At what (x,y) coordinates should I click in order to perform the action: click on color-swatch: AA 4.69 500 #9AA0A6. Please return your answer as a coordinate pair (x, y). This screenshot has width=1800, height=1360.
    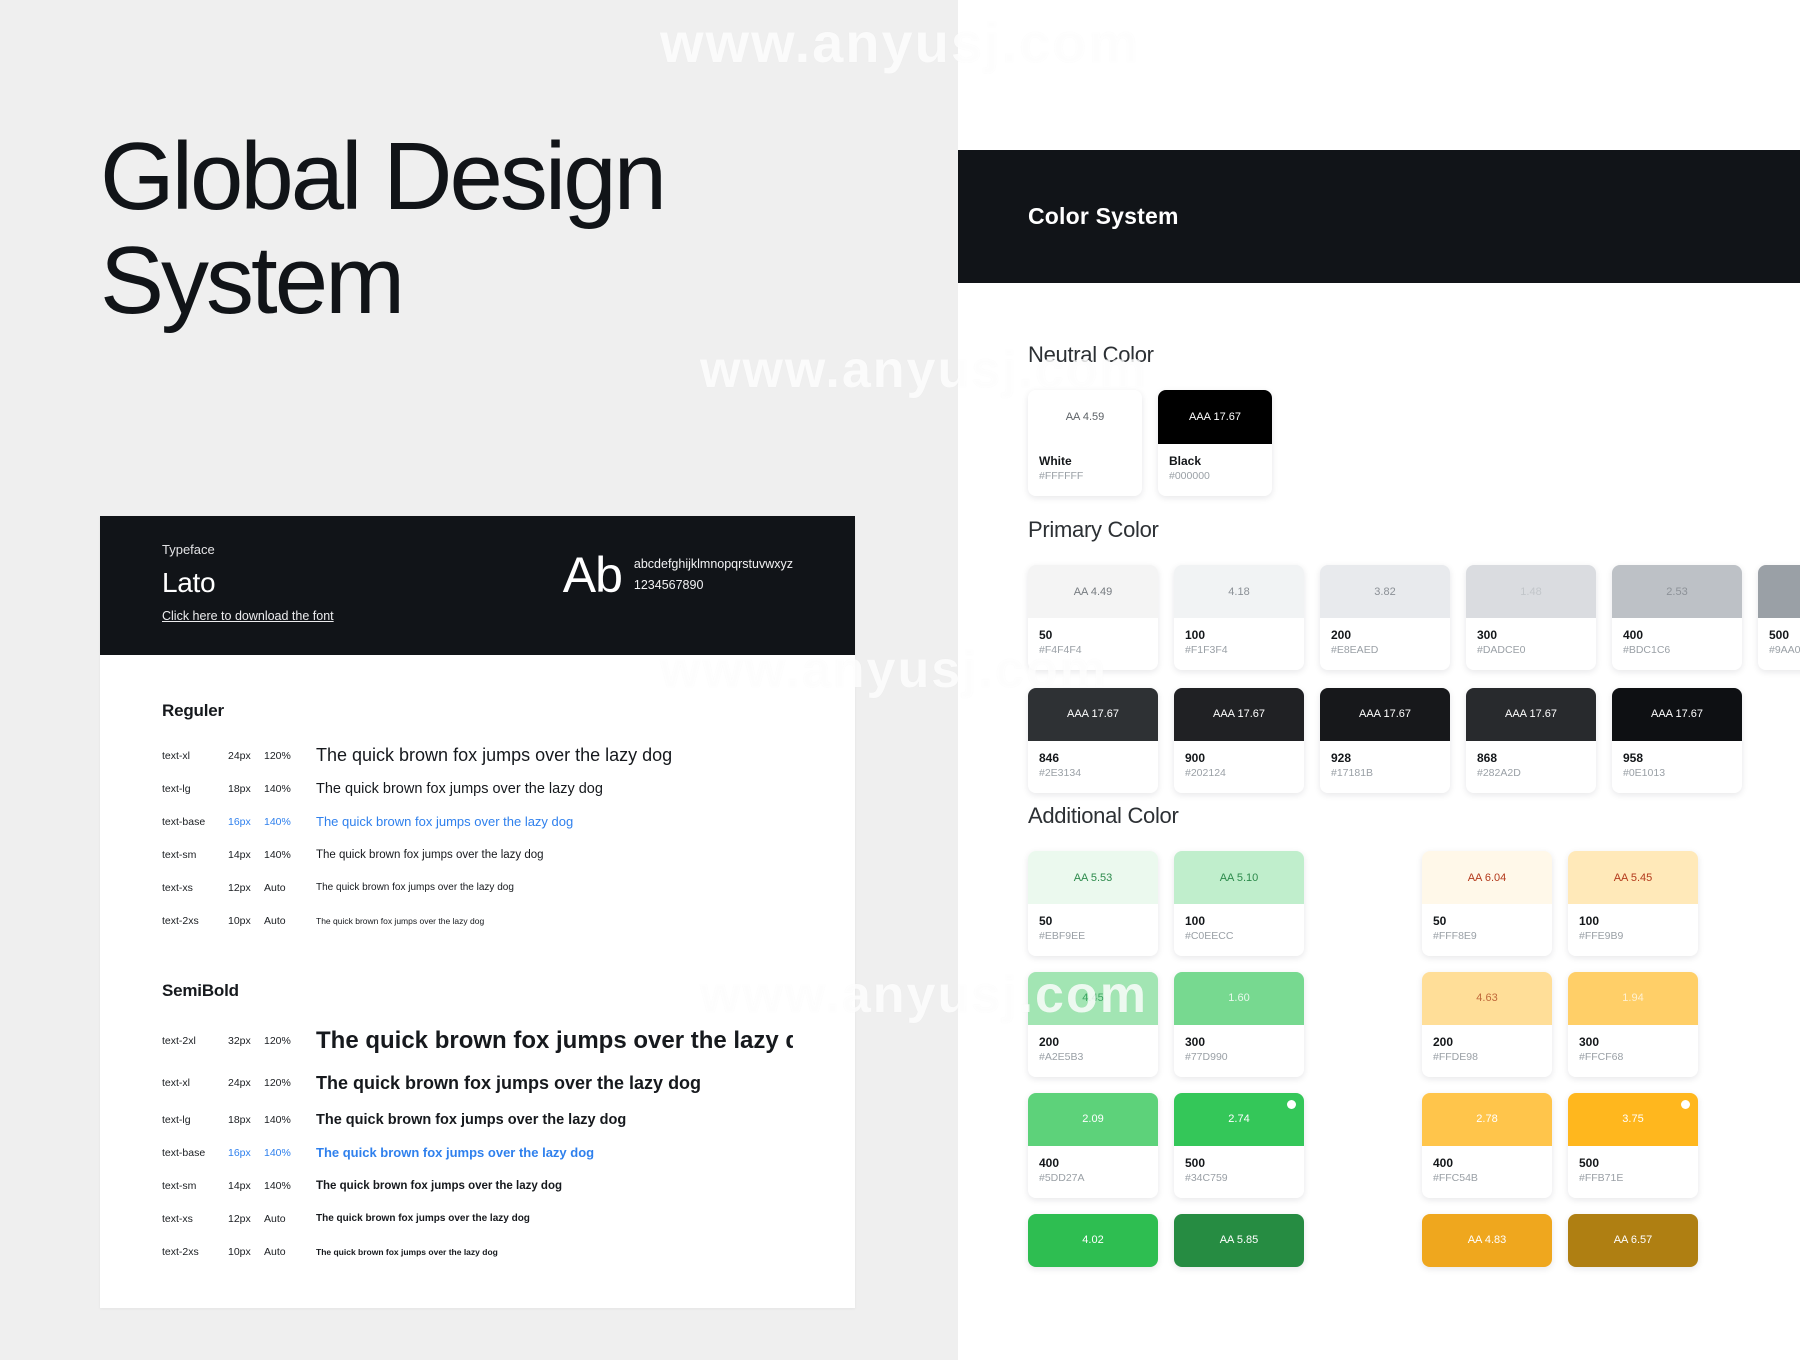
    Looking at the image, I should click on (1779, 617).